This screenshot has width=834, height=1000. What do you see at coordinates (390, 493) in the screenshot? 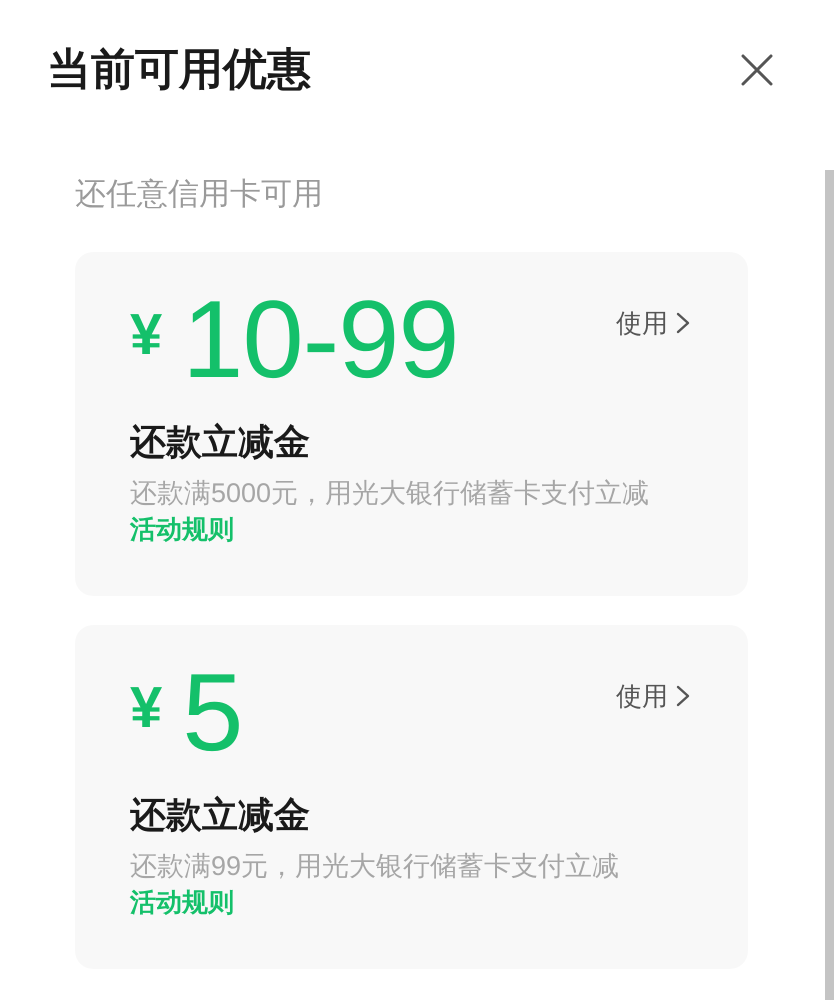
I see `coupon-description: 还款满5000元，用光大银行储蓄卡支付立减` at bounding box center [390, 493].